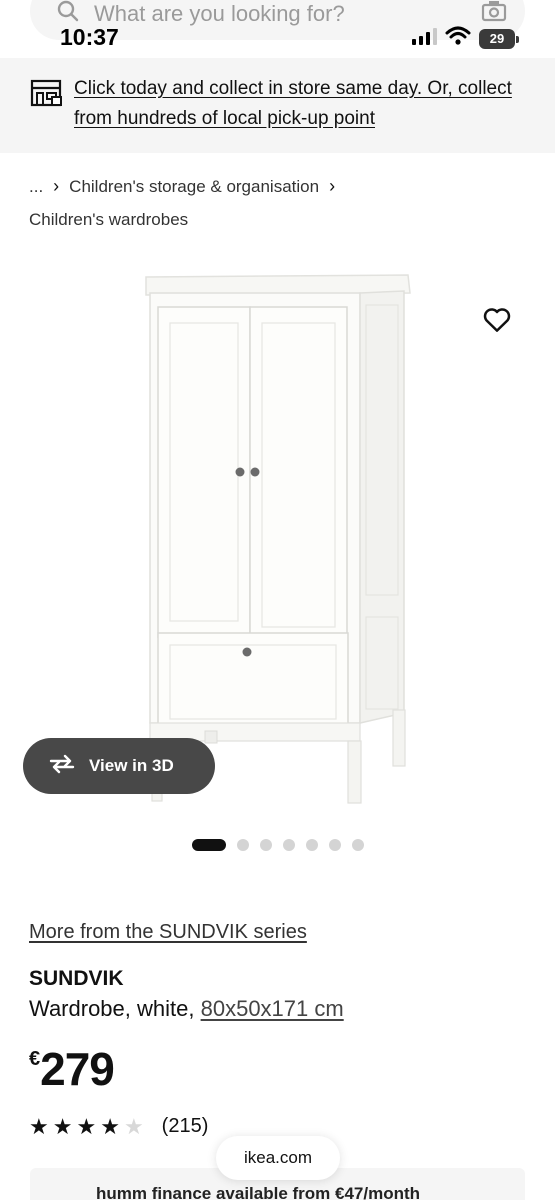  Describe the element at coordinates (47, 115) in the screenshot. I see `store-icon` at that location.